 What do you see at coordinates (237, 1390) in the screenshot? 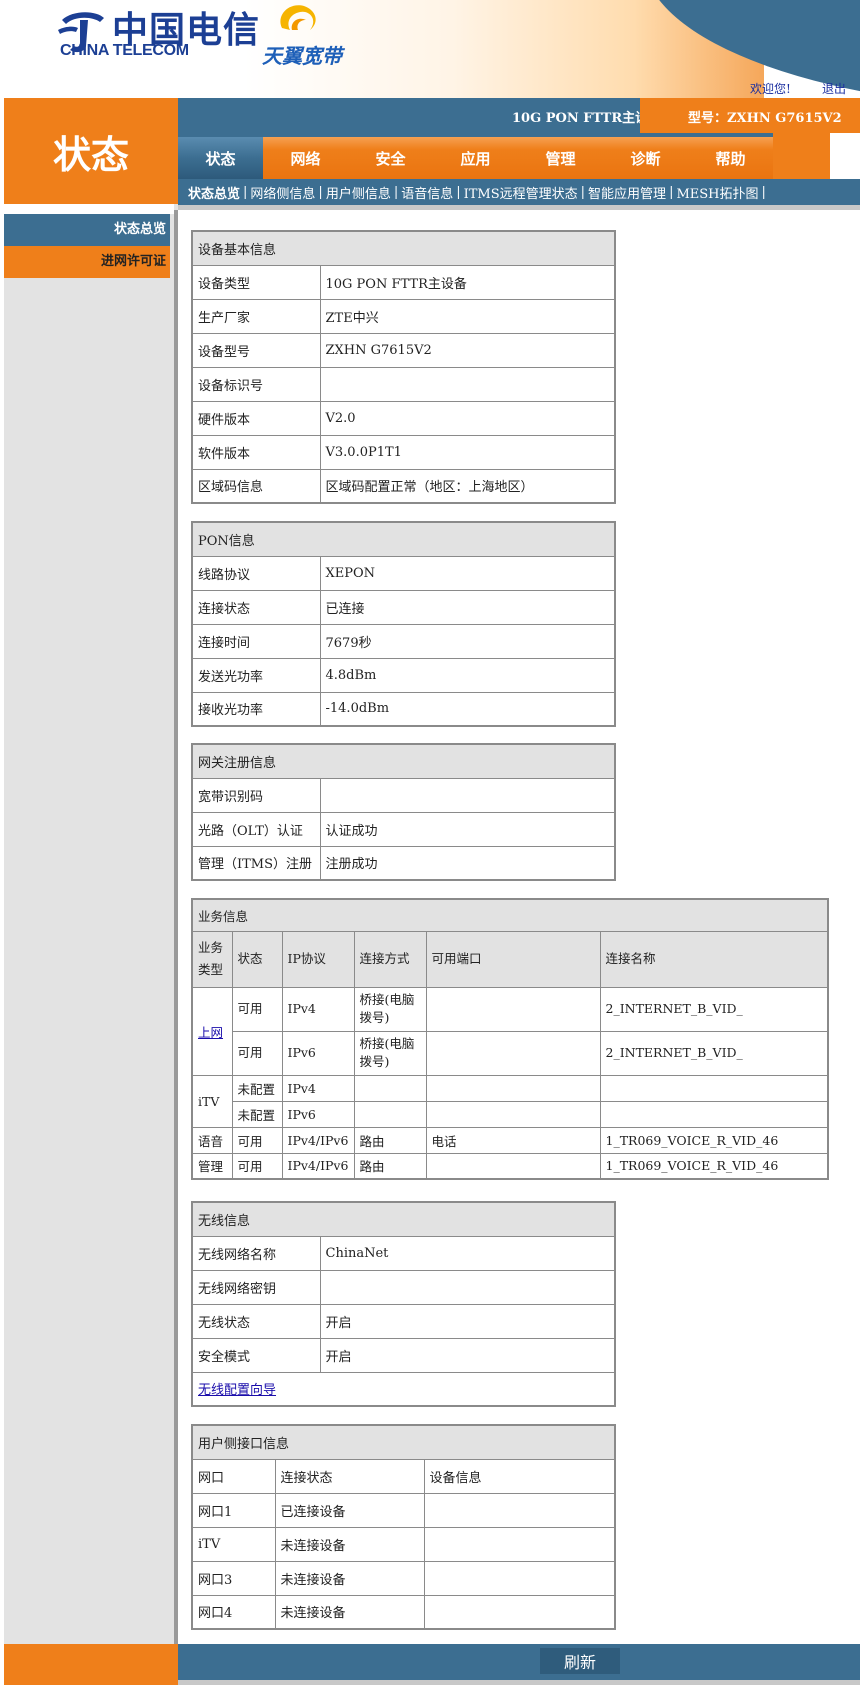
I see `wireless-wizard-link: 无线配置向导` at bounding box center [237, 1390].